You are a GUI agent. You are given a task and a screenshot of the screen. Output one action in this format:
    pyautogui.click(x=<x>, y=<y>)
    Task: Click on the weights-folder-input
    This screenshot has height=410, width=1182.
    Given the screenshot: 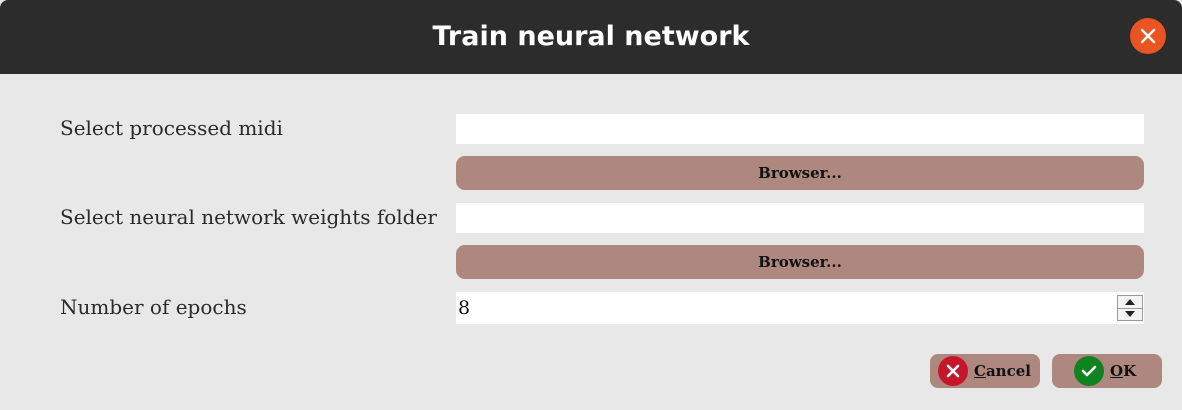 What is the action you would take?
    pyautogui.click(x=800, y=218)
    